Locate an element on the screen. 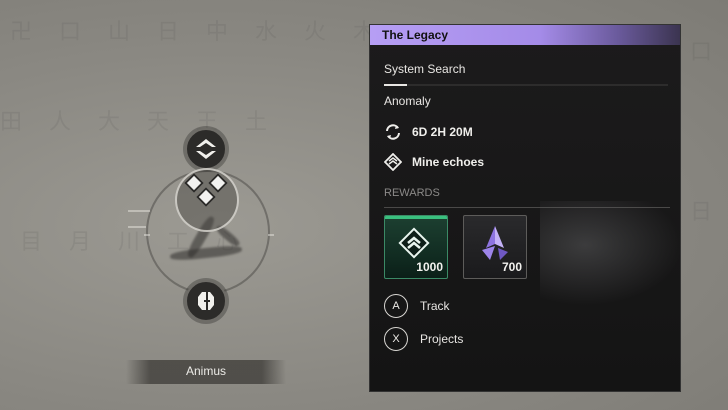  track-label: Track is located at coordinates (435, 306).